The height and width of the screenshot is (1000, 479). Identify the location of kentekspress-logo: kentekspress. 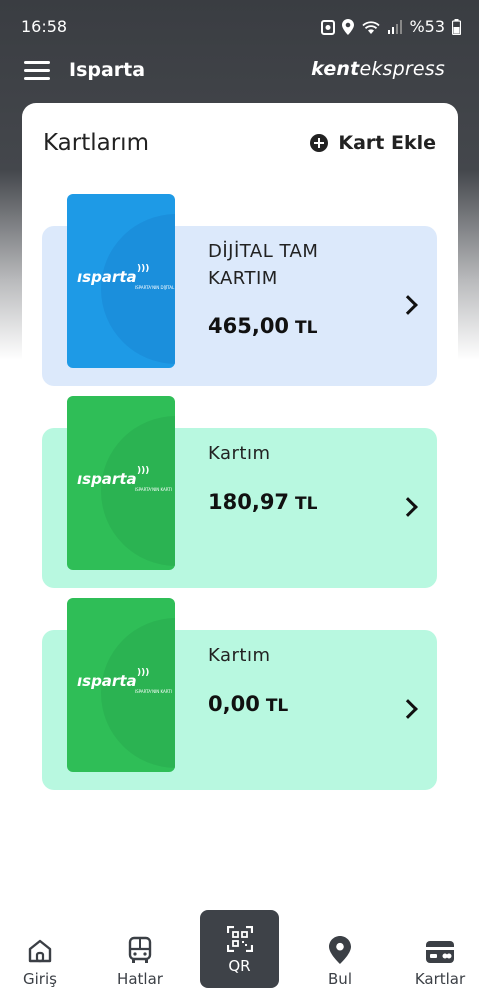
(378, 69).